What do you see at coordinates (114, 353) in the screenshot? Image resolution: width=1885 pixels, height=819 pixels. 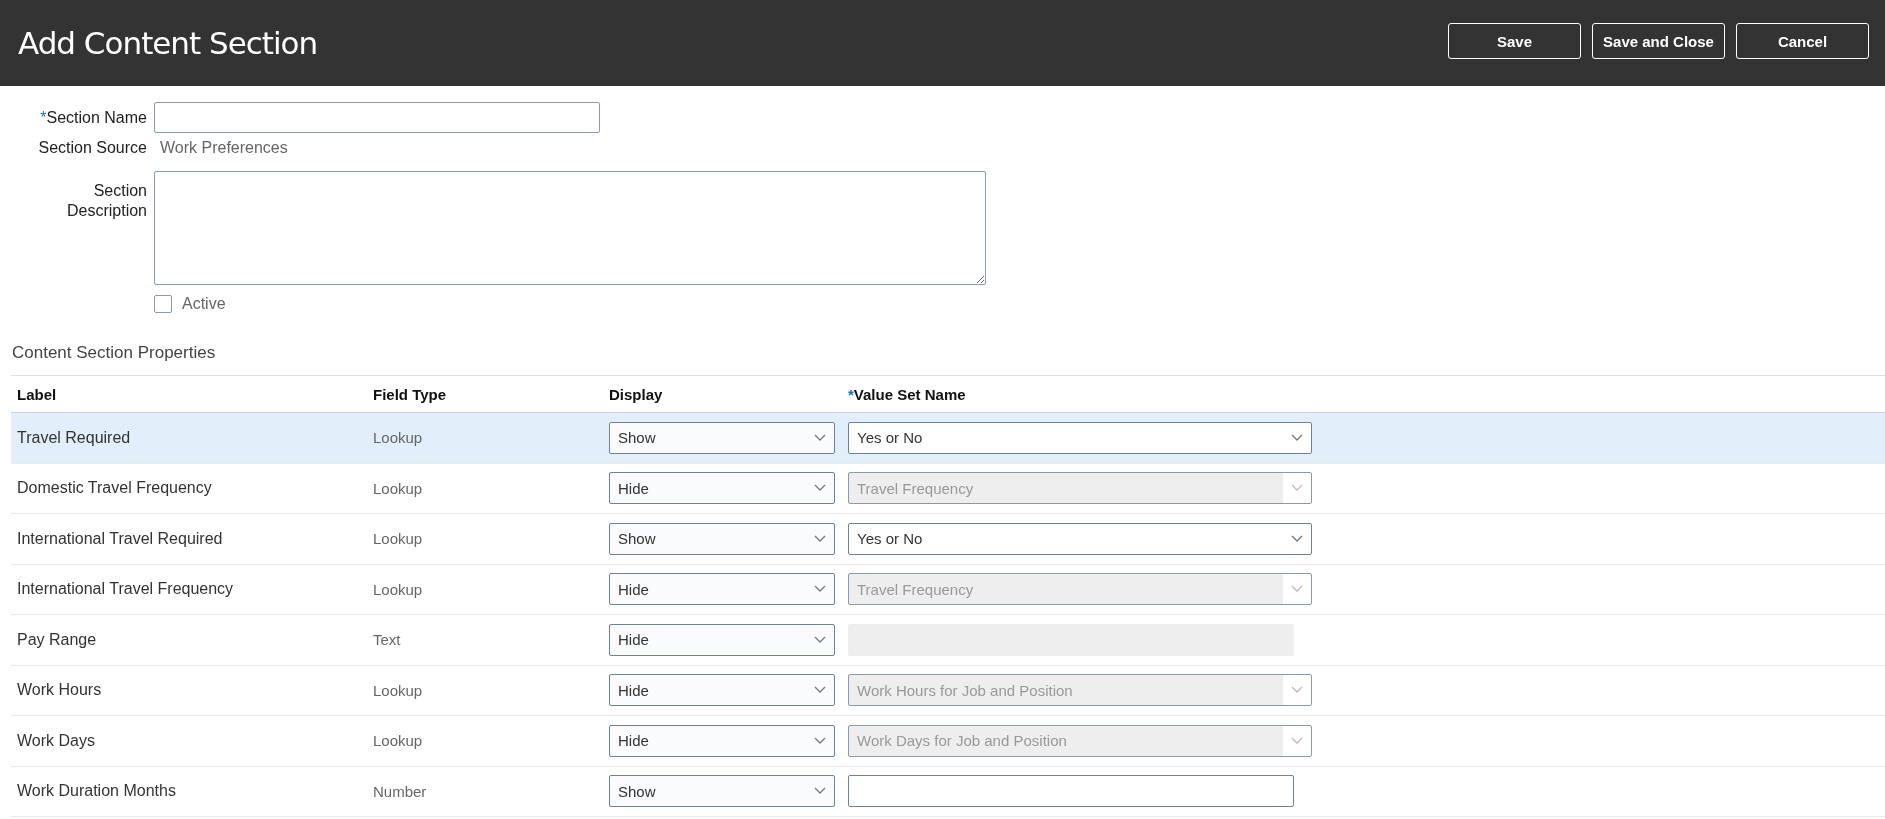 I see `section-title: Content Section Properties` at bounding box center [114, 353].